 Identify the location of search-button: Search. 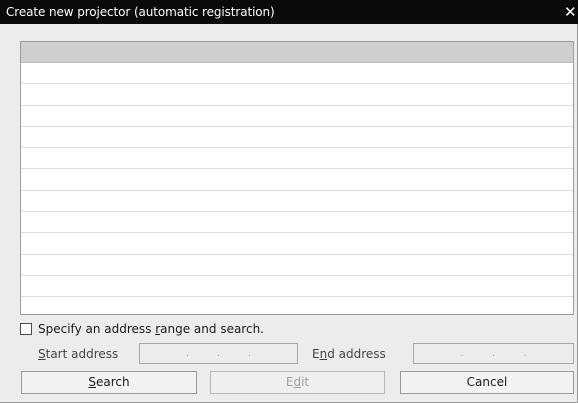
(109, 382).